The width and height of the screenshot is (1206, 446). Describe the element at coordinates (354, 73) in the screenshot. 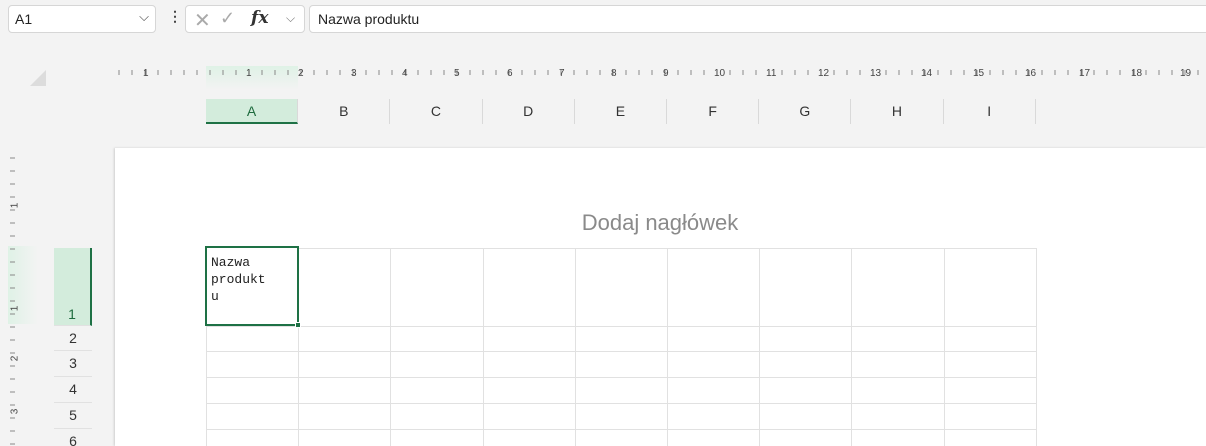

I see `ruler-mark: 3` at that location.